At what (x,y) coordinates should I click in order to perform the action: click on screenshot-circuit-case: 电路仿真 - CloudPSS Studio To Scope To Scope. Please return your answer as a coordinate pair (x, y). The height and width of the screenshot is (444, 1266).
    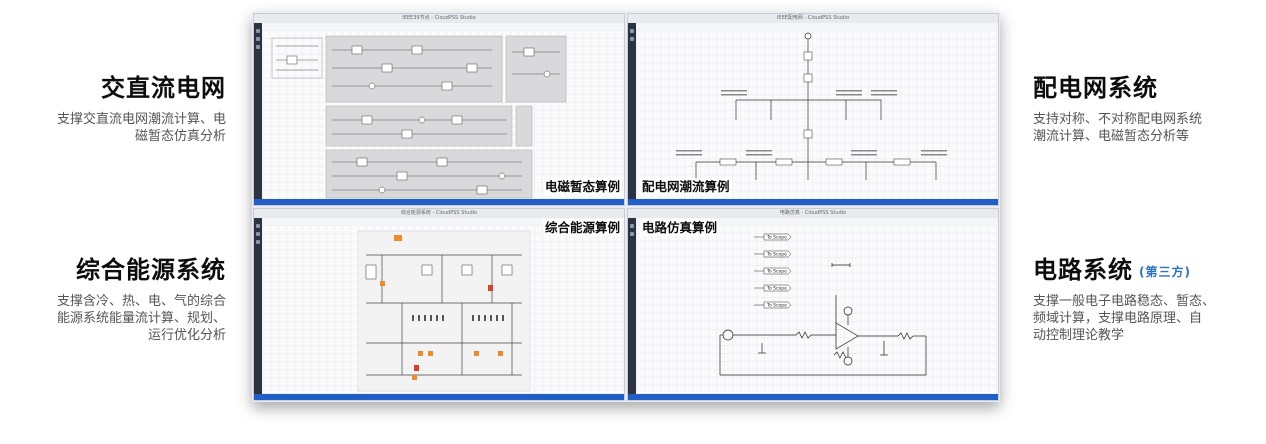
    Looking at the image, I should click on (813, 304).